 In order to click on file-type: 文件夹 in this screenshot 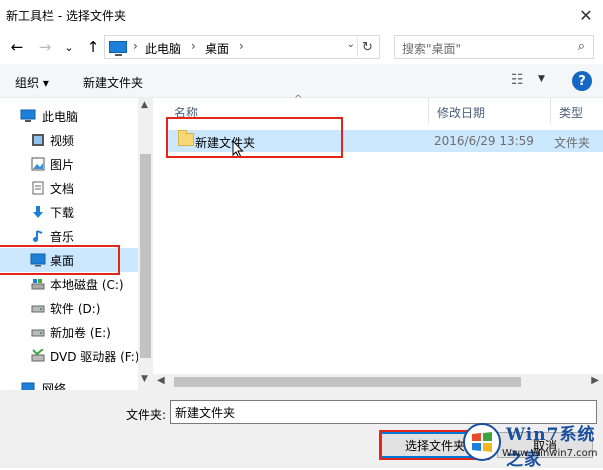, I will do `click(572, 143)`.